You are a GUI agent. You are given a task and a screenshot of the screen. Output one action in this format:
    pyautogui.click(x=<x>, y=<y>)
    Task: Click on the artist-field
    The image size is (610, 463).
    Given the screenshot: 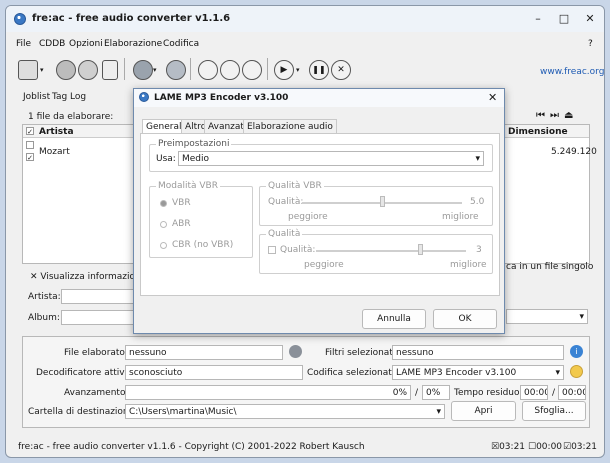 What is the action you would take?
    pyautogui.click(x=101, y=296)
    